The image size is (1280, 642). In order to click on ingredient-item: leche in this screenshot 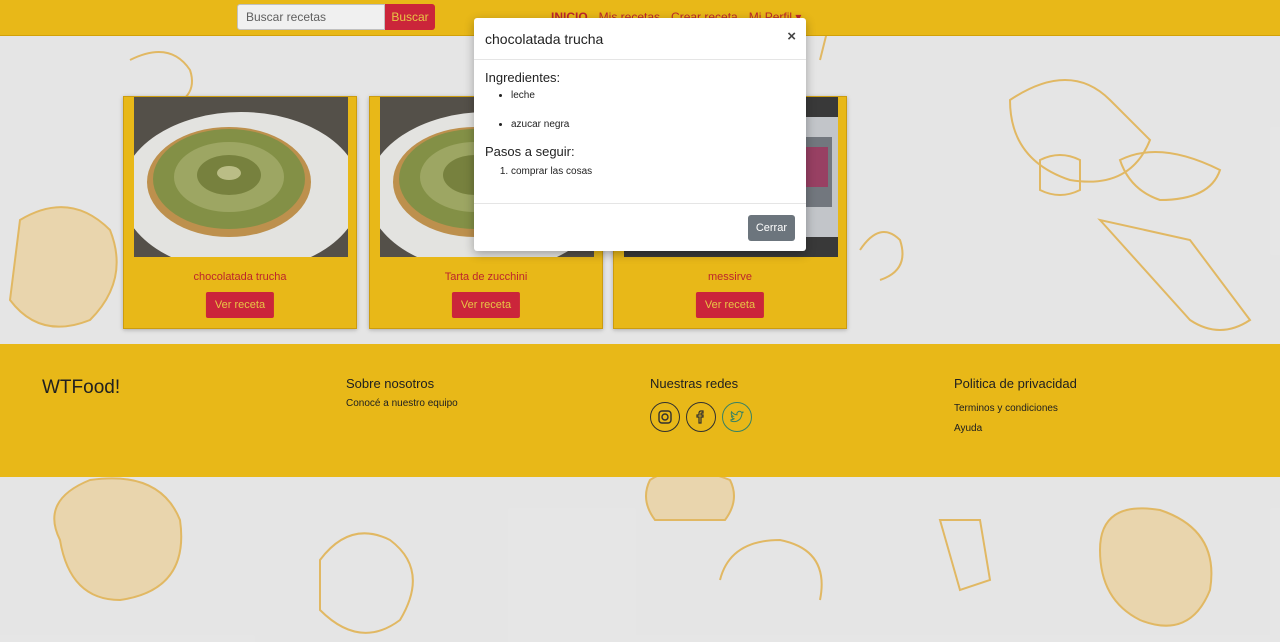, I will do `click(653, 96)`.